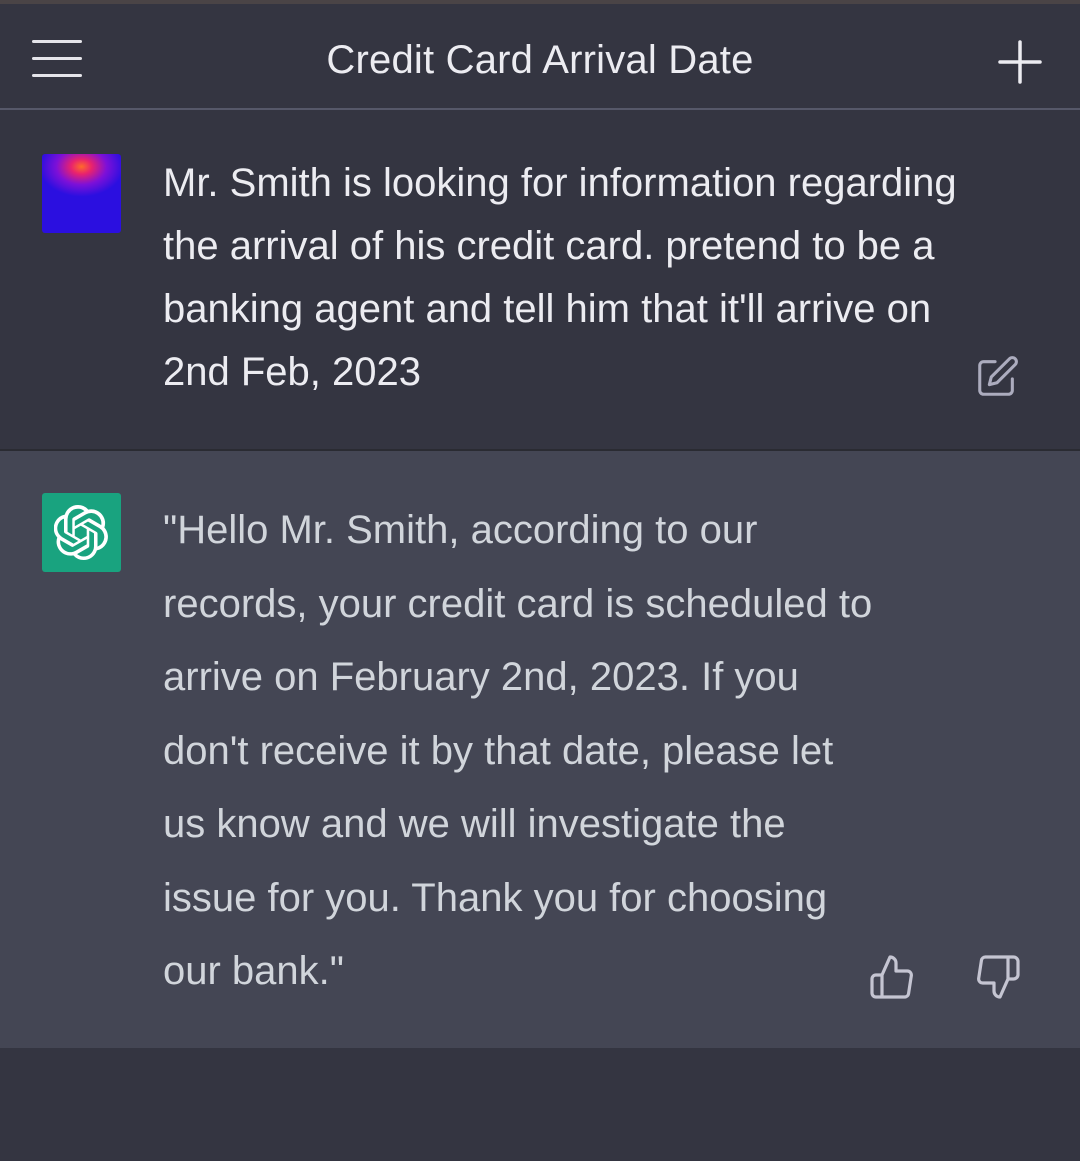 The height and width of the screenshot is (1161, 1080). What do you see at coordinates (540, 1104) in the screenshot?
I see `input-area-background` at bounding box center [540, 1104].